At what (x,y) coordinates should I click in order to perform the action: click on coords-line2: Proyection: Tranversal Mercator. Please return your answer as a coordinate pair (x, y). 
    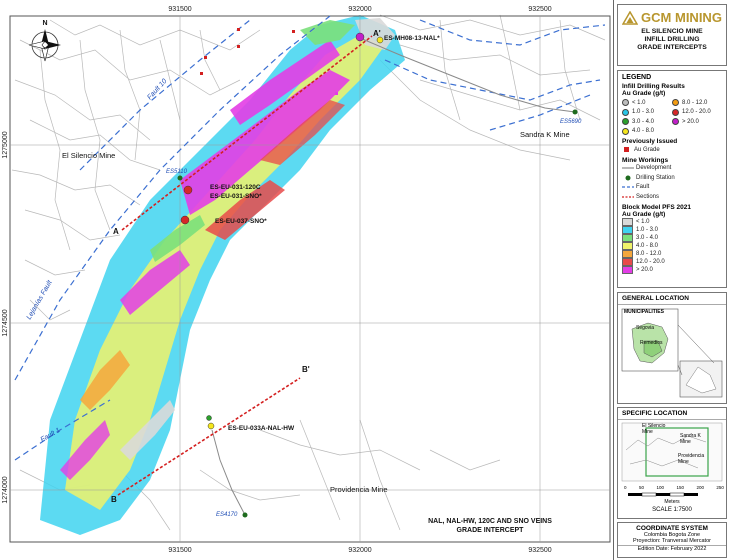
    Looking at the image, I should click on (672, 541).